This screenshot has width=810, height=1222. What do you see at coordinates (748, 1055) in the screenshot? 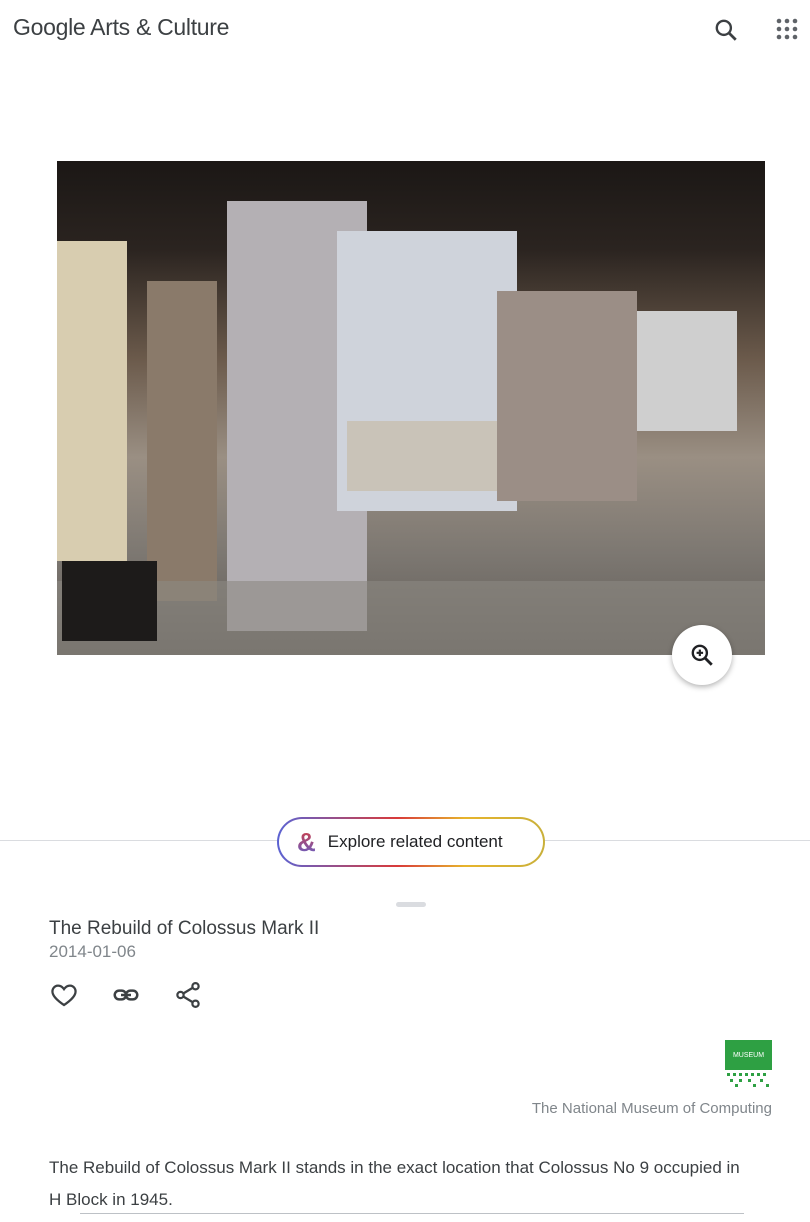
I see `svg-text: MUSEUM` at bounding box center [748, 1055].